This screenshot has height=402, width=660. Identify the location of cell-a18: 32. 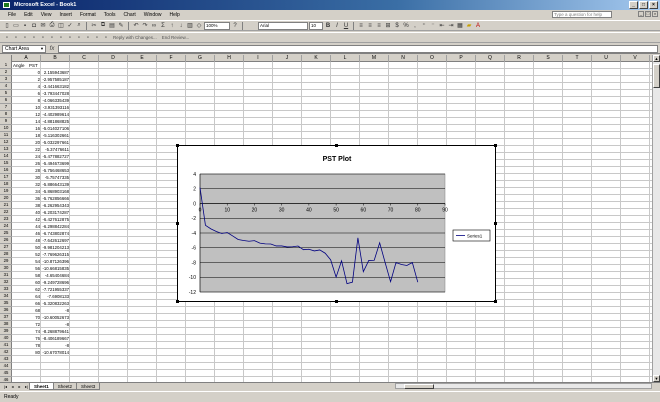
(26, 184).